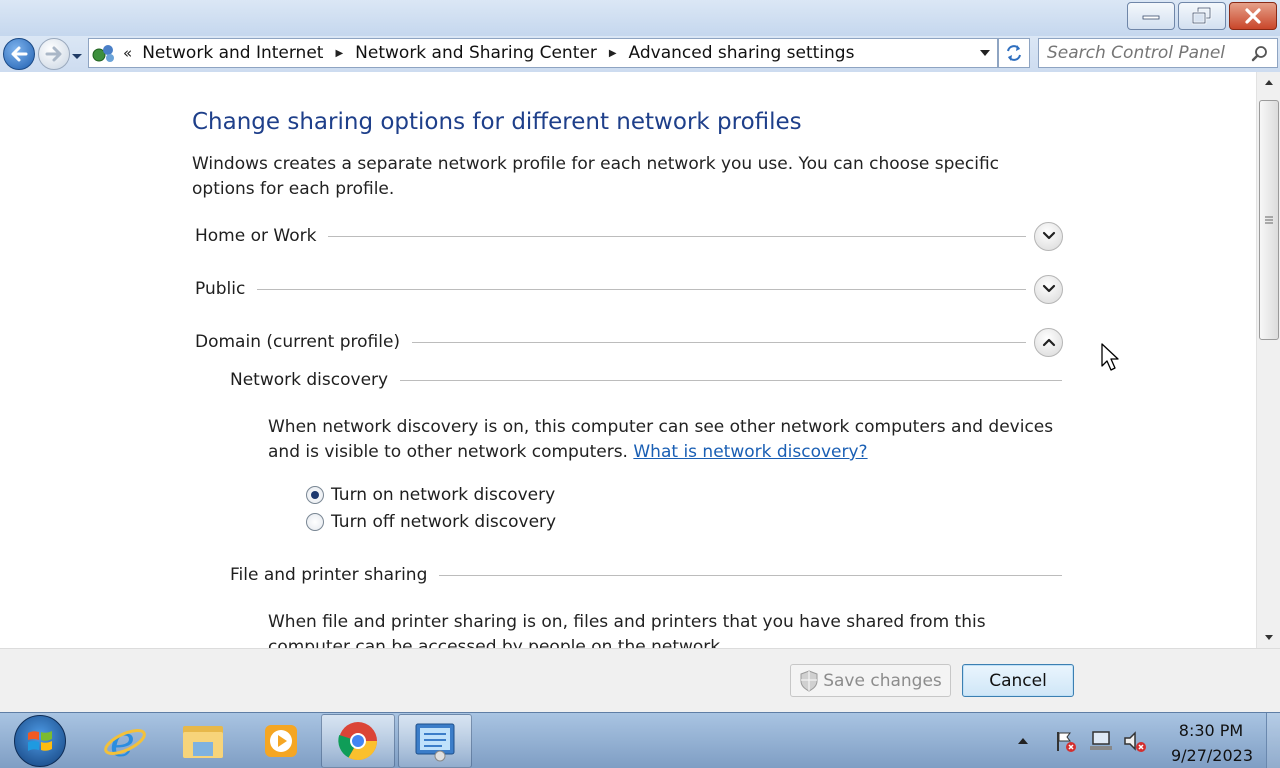 Image resolution: width=1280 pixels, height=768 pixels. I want to click on minimize-icon, so click(1151, 17).